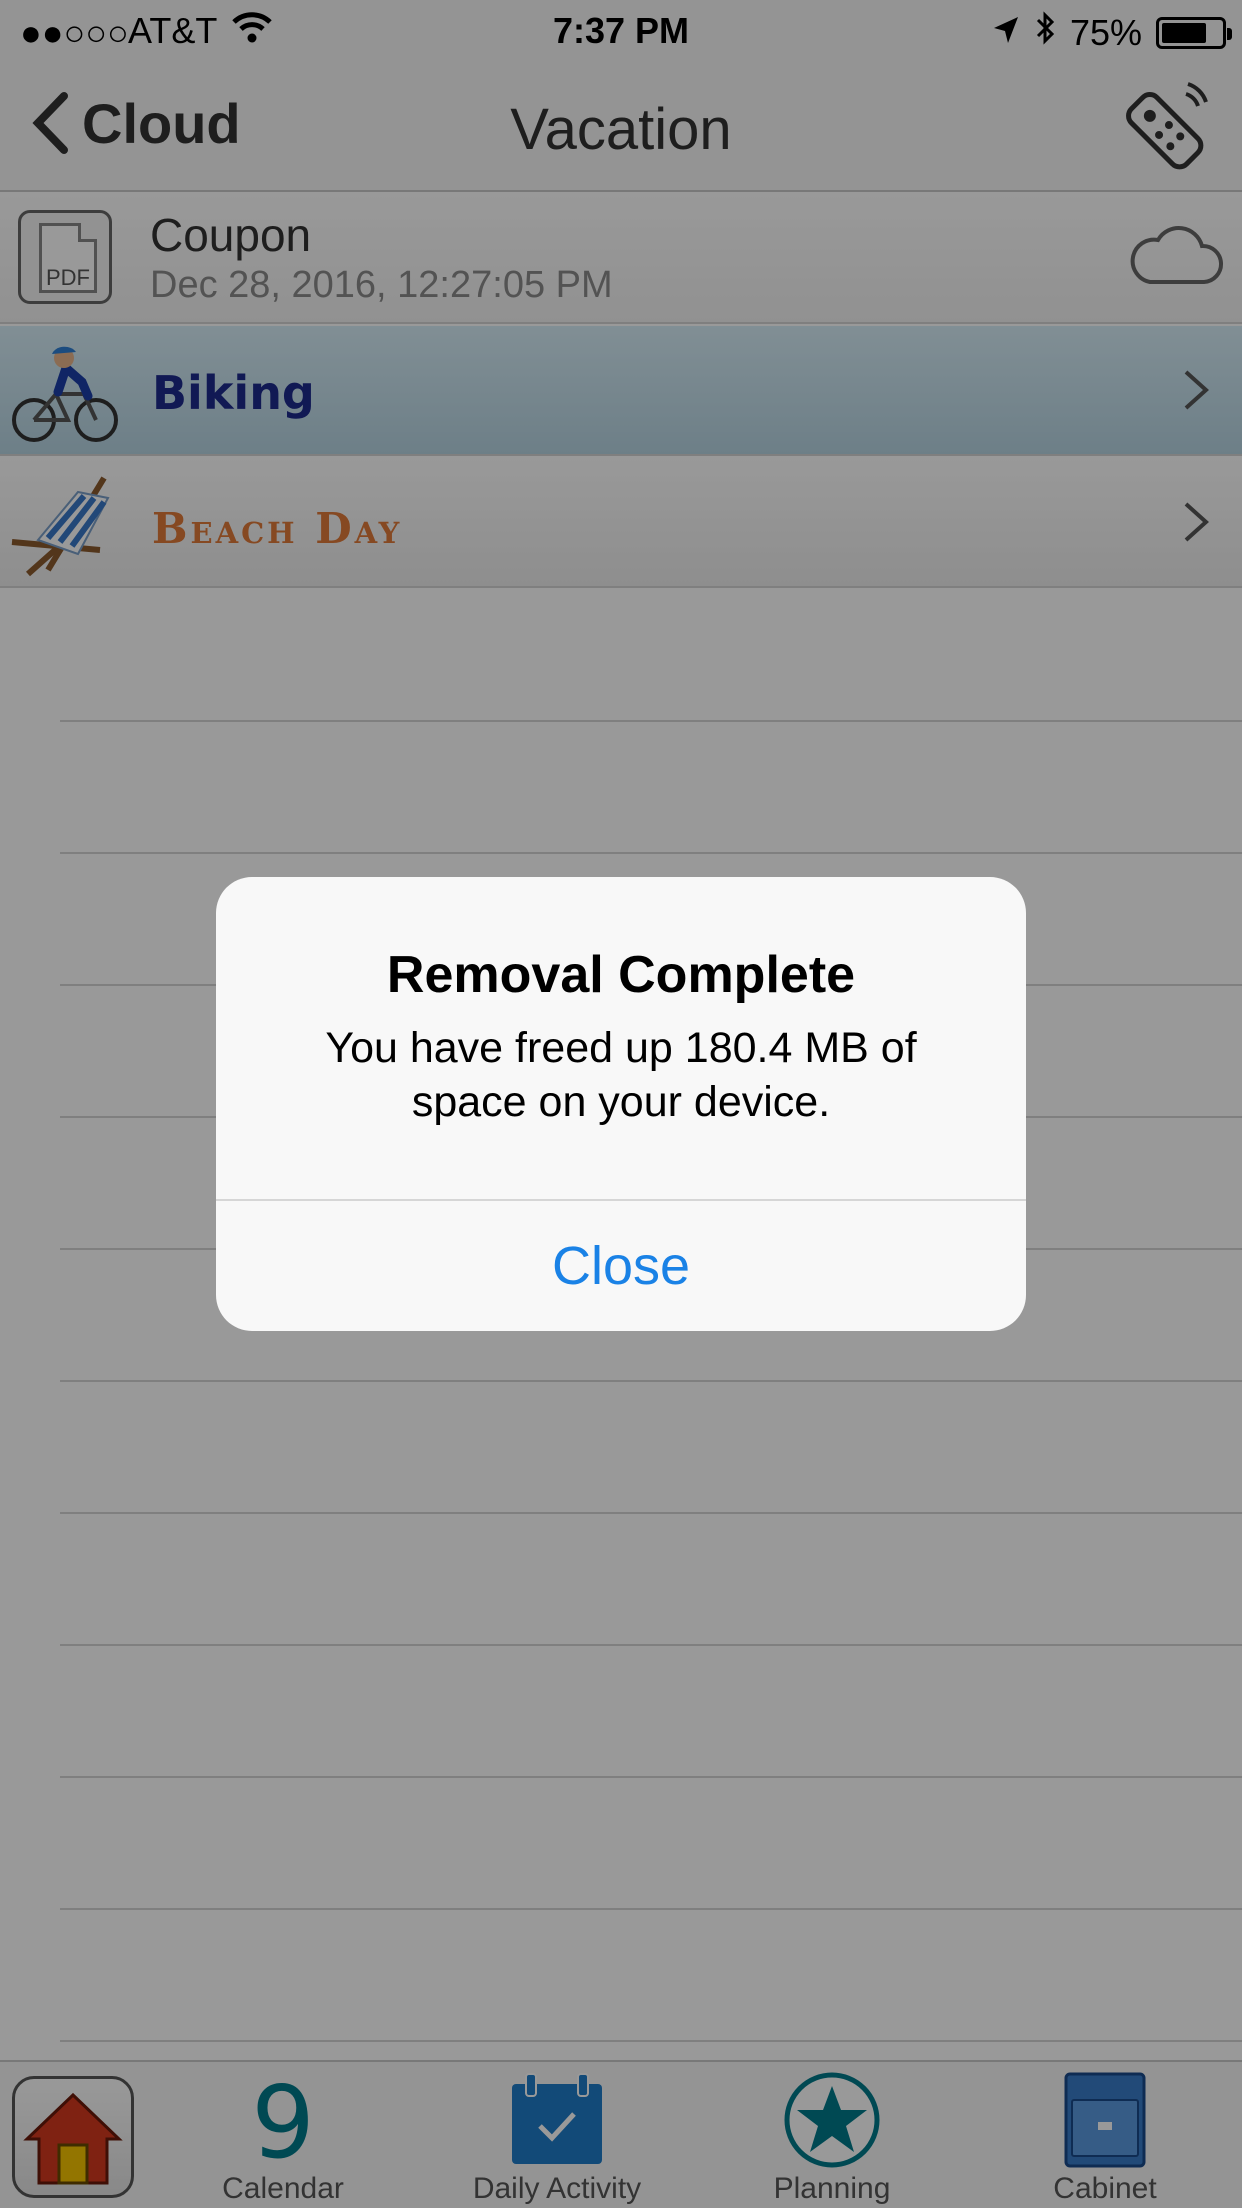  I want to click on close-button: Close, so click(621, 1266).